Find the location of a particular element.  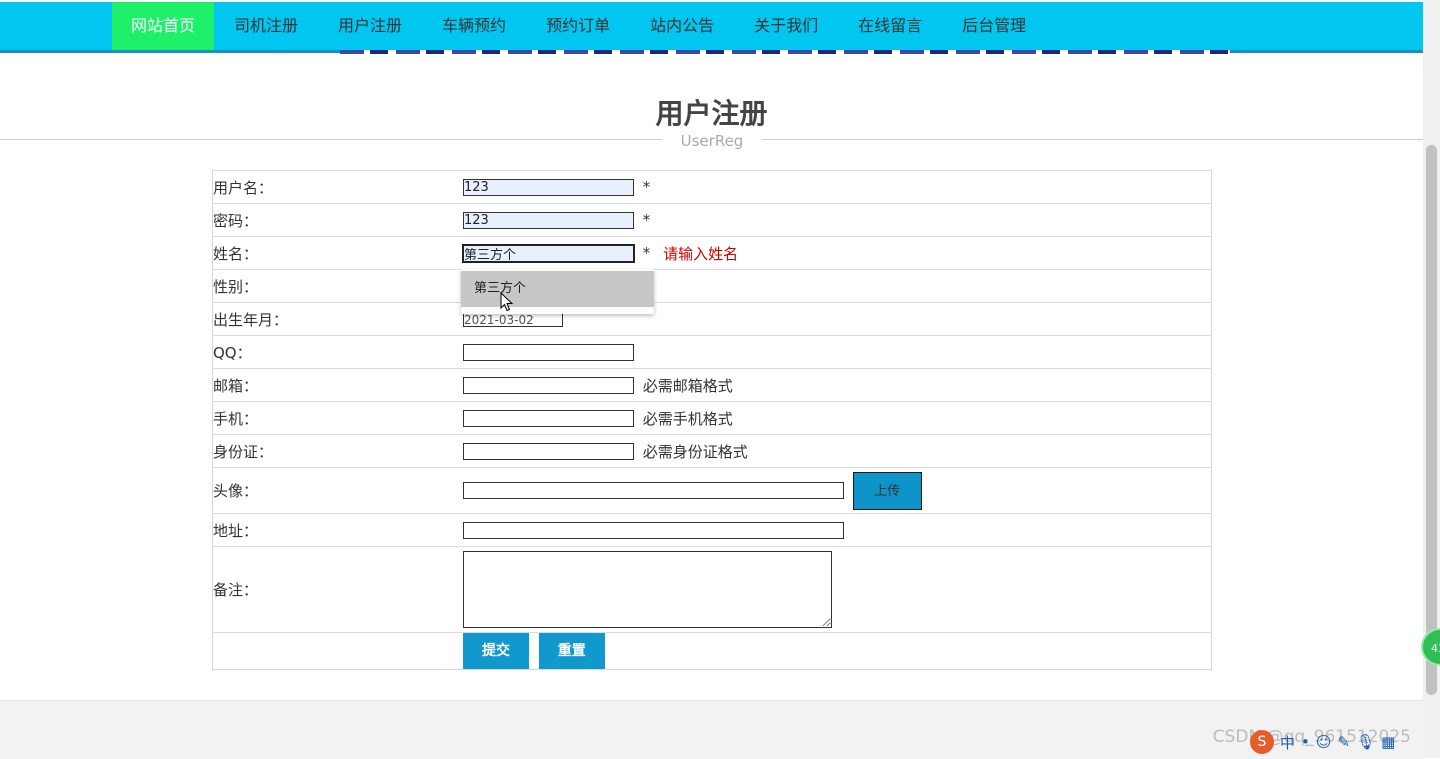

address-input is located at coordinates (653, 530).